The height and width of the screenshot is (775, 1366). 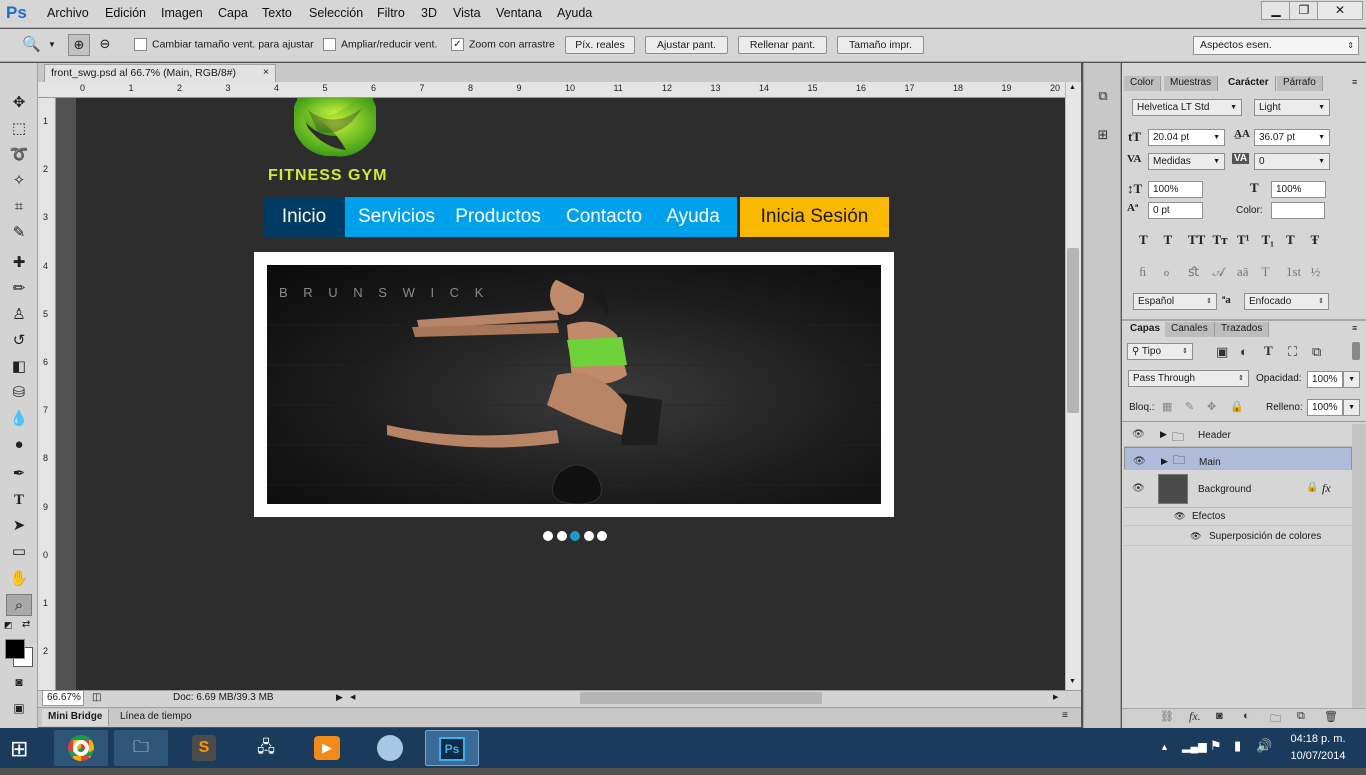 I want to click on status-icon: ◫, so click(x=96, y=697).